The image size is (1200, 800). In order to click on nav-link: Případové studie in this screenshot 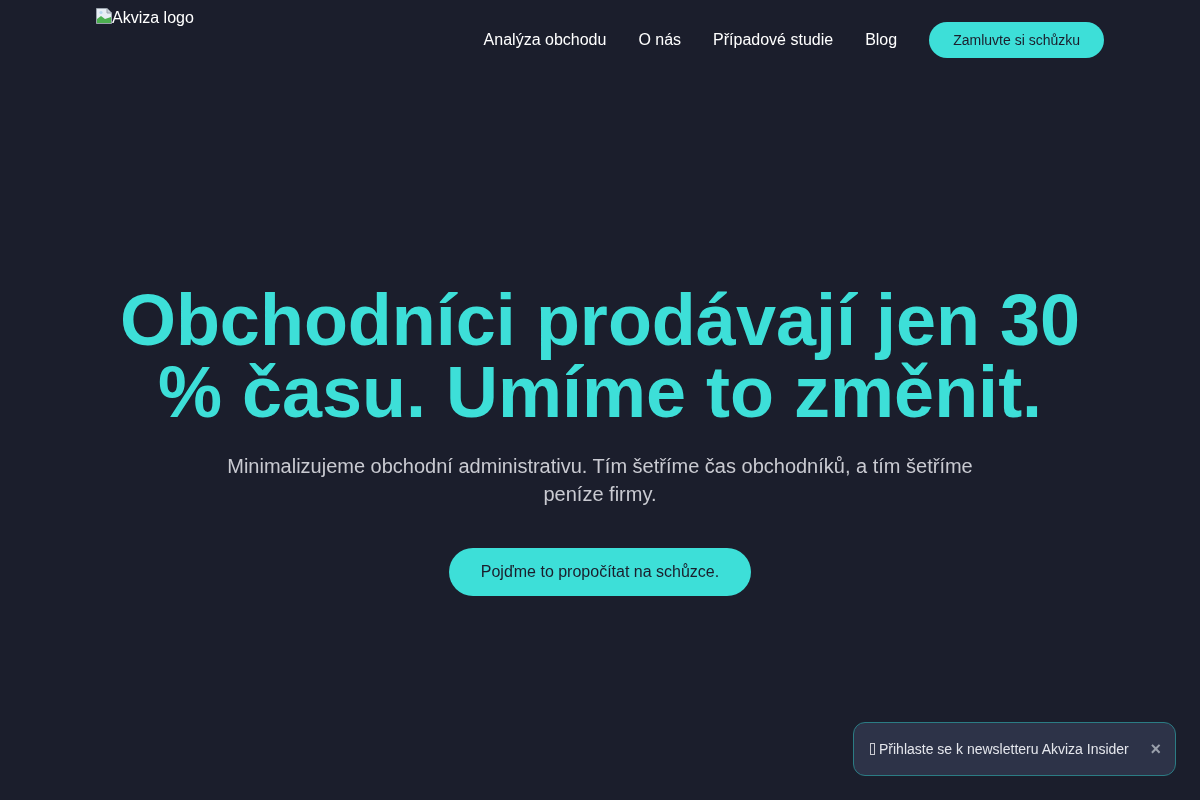, I will do `click(773, 40)`.